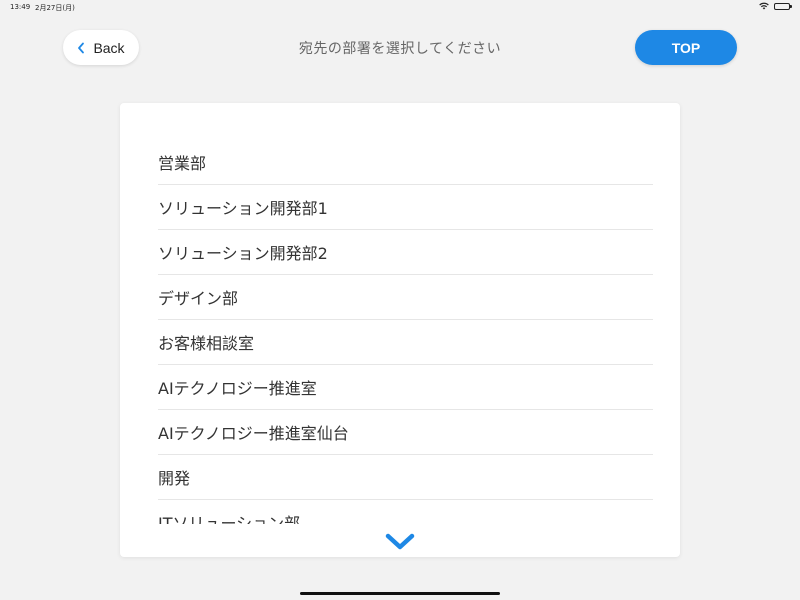 Image resolution: width=800 pixels, height=600 pixels. I want to click on list-item: AIテクノロジー推進室, so click(405, 387).